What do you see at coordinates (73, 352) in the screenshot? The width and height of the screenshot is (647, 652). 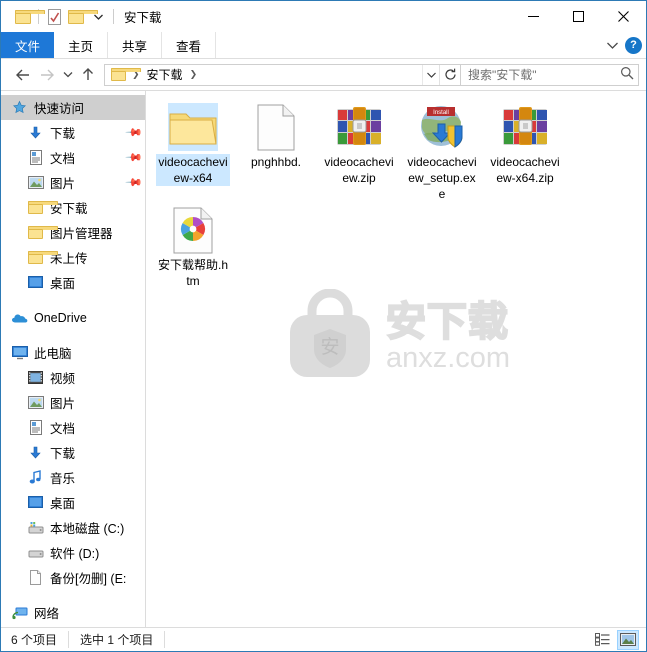 I see `sidebar-item-this-pc: 此电脑` at bounding box center [73, 352].